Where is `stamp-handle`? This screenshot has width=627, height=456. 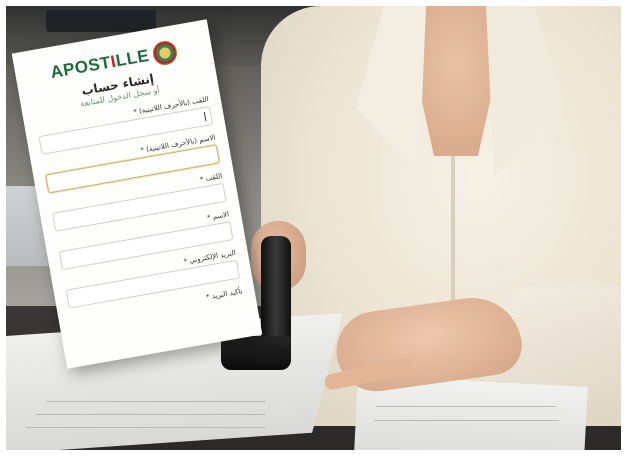 stamp-handle is located at coordinates (276, 293).